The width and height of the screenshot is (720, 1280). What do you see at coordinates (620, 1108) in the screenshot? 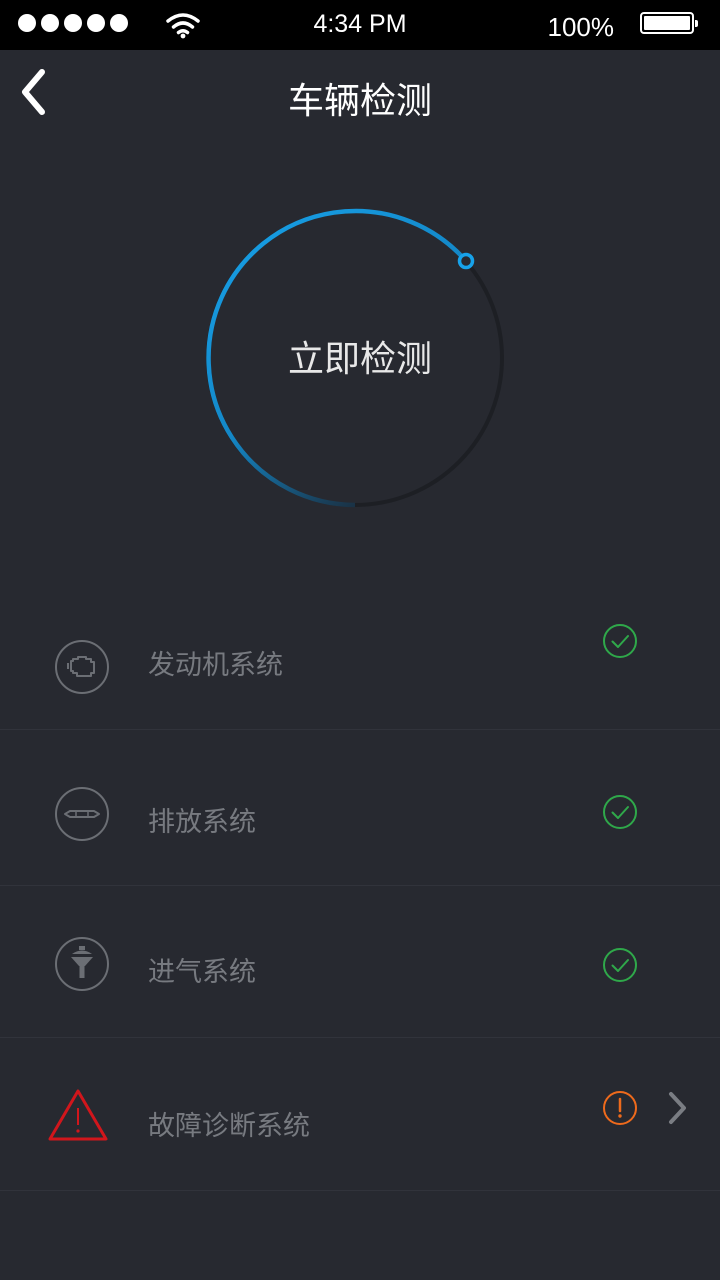
I see `exclamation-circle-icon` at bounding box center [620, 1108].